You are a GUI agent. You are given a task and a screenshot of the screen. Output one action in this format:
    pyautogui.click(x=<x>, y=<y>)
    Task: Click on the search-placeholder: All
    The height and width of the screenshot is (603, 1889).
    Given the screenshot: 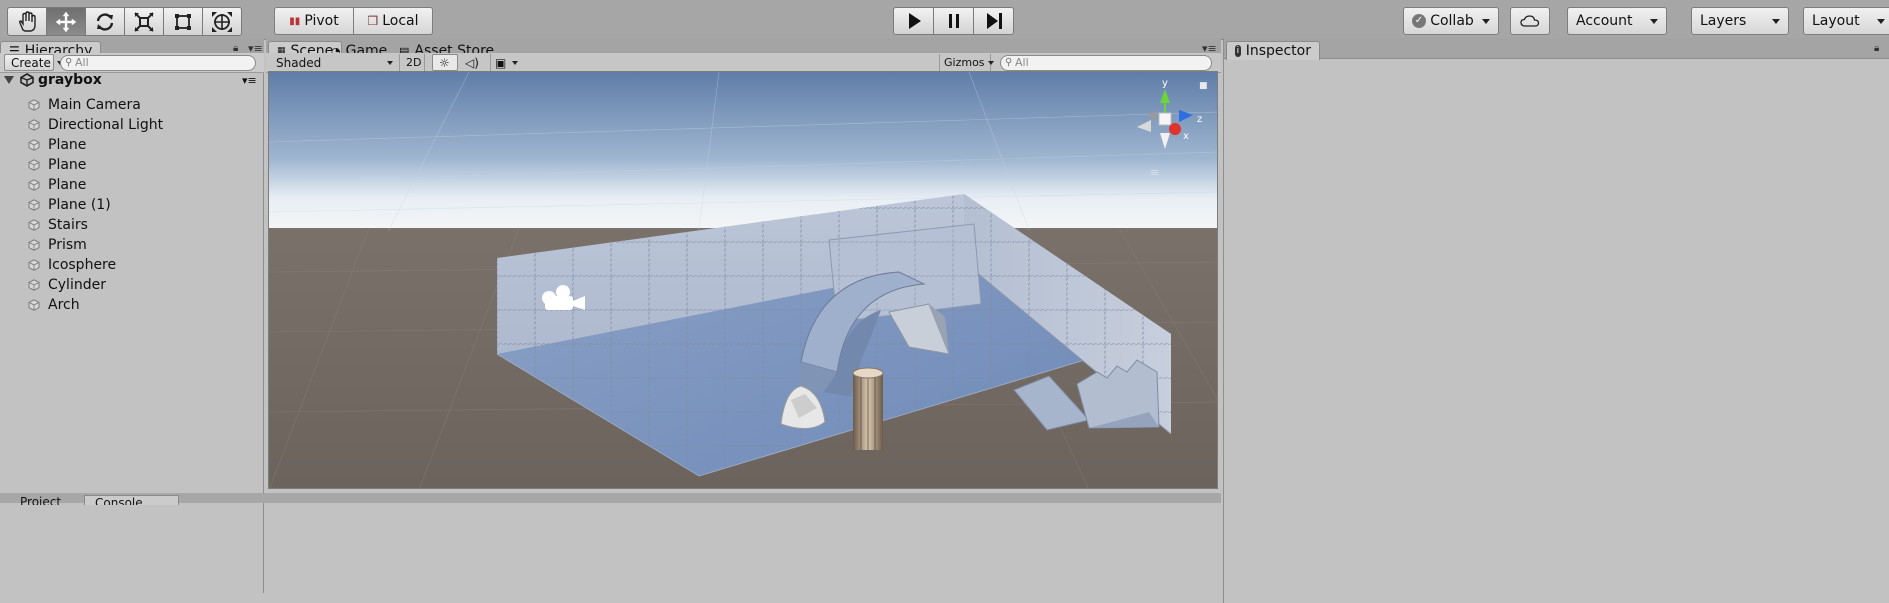 What is the action you would take?
    pyautogui.click(x=82, y=62)
    